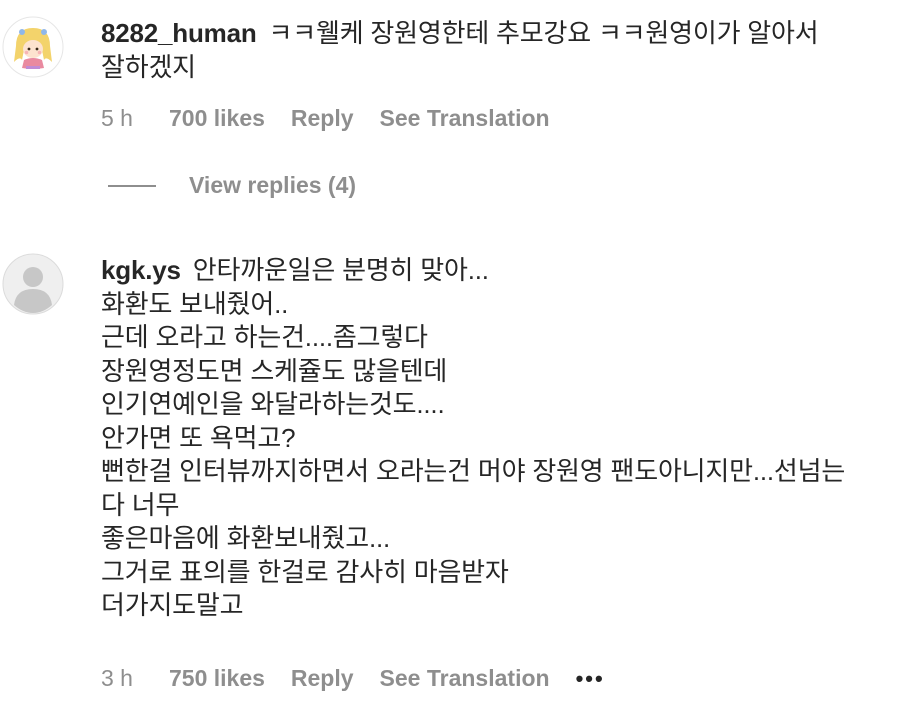 Image resolution: width=910 pixels, height=708 pixels. What do you see at coordinates (217, 678) in the screenshot?
I see `likes-count: 750 likes` at bounding box center [217, 678].